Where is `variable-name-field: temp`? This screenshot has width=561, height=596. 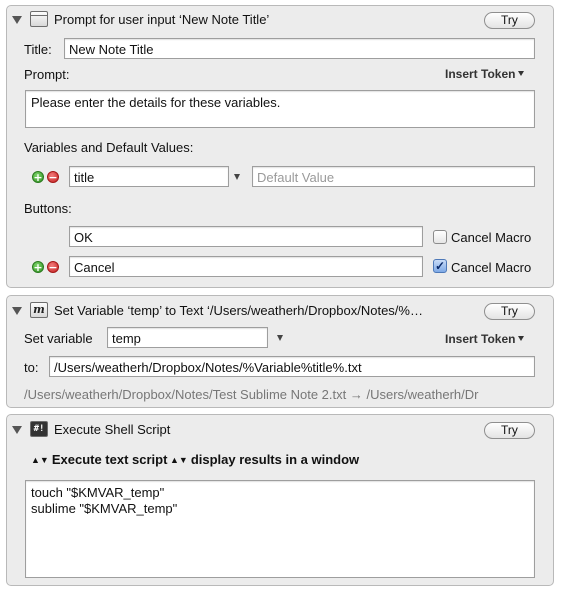 variable-name-field: temp is located at coordinates (187, 337).